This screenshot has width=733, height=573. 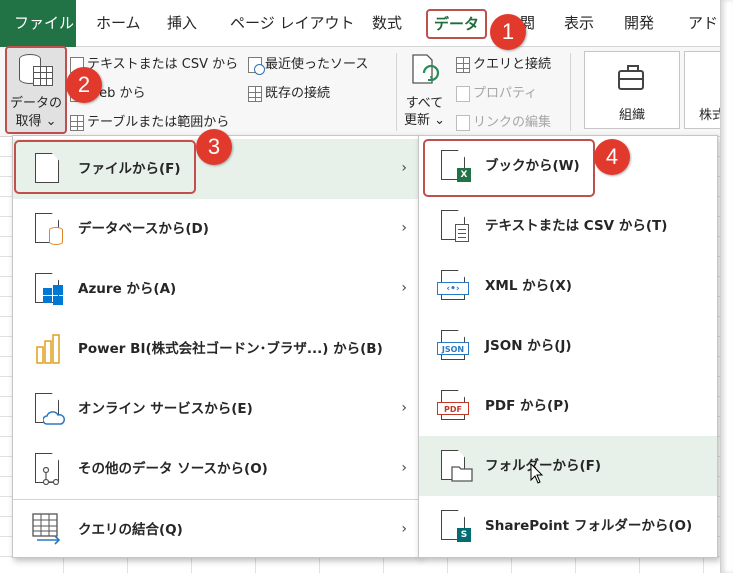 I want to click on from-table-button: テーブルまたは範囲から, so click(x=149, y=121).